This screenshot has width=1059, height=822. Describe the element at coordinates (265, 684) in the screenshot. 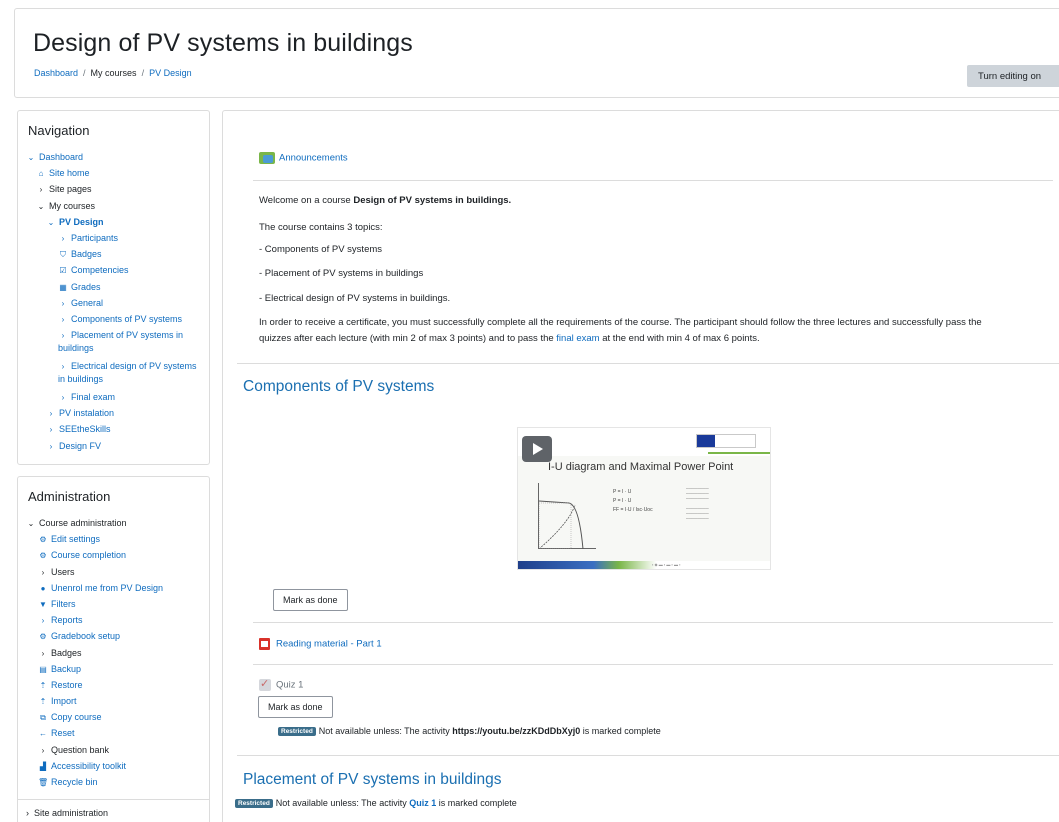

I see `quiz-icon` at that location.